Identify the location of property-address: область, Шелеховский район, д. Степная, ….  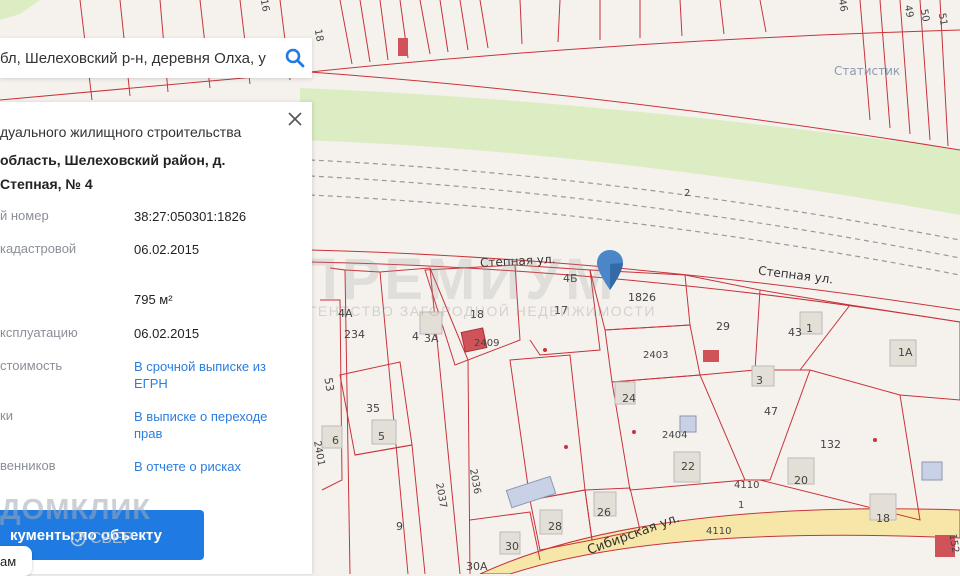
(113, 172).